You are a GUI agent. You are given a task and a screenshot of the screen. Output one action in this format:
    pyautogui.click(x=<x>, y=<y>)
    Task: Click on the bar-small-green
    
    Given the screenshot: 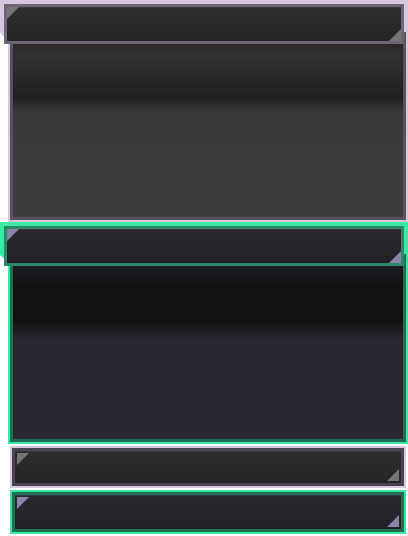 What is the action you would take?
    pyautogui.click(x=208, y=512)
    